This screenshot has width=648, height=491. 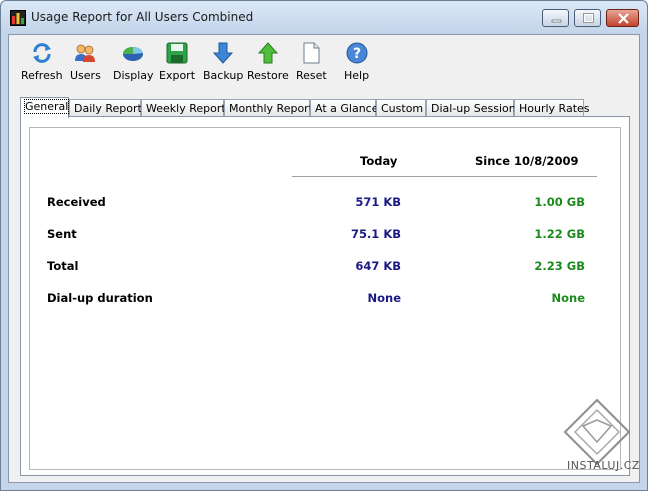 I want to click on users-icon, so click(x=85, y=53).